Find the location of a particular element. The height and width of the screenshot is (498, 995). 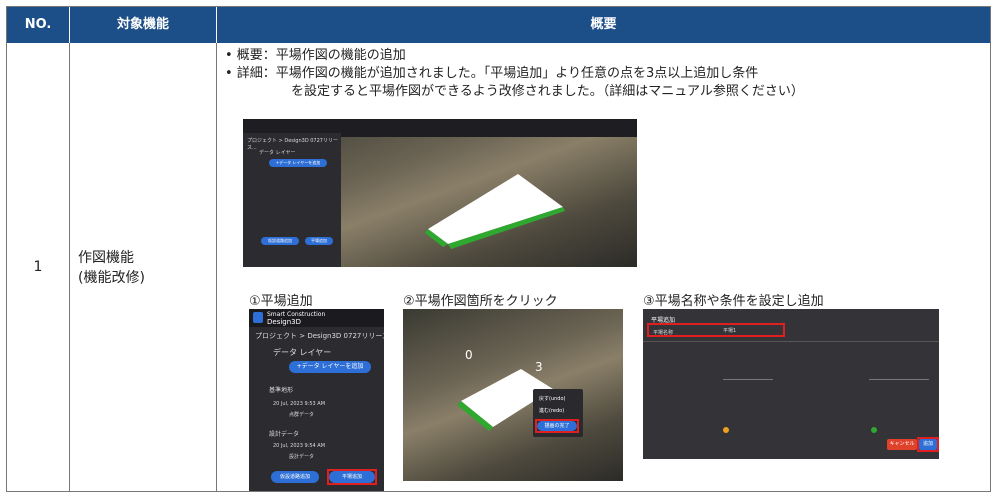

highlight-flat-button is located at coordinates (352, 477).